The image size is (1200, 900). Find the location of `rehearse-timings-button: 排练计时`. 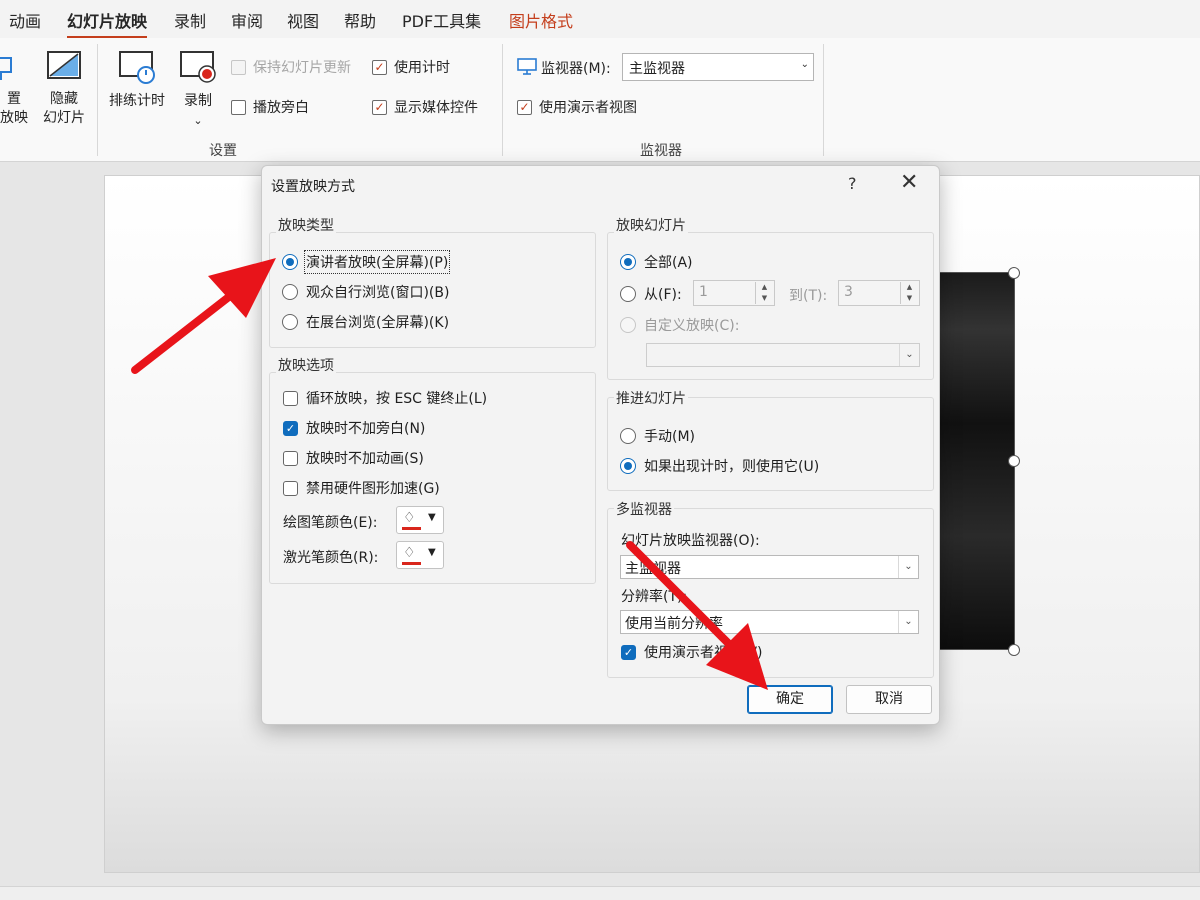

rehearse-timings-button: 排练计时 is located at coordinates (137, 80).